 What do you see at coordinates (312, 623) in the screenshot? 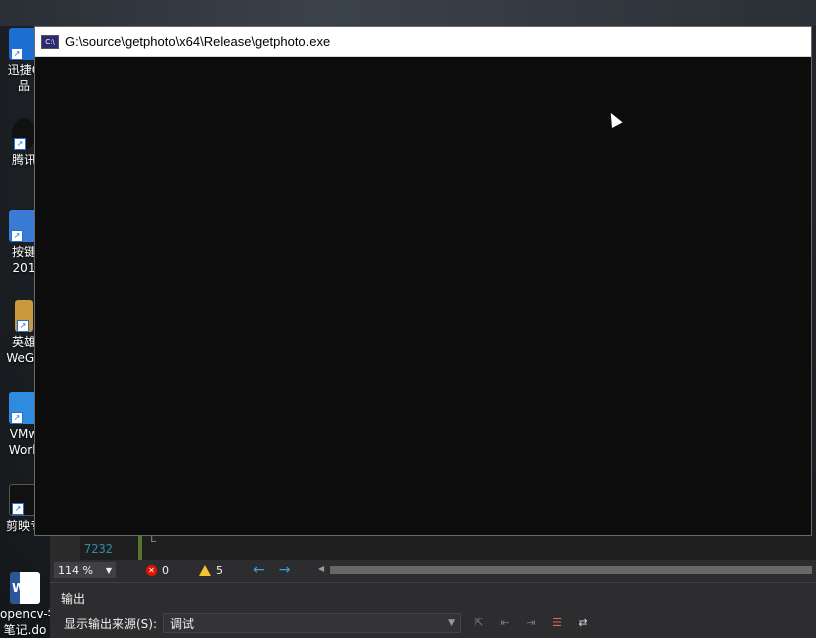
I see `output-source-select: 调试 ▼` at bounding box center [312, 623].